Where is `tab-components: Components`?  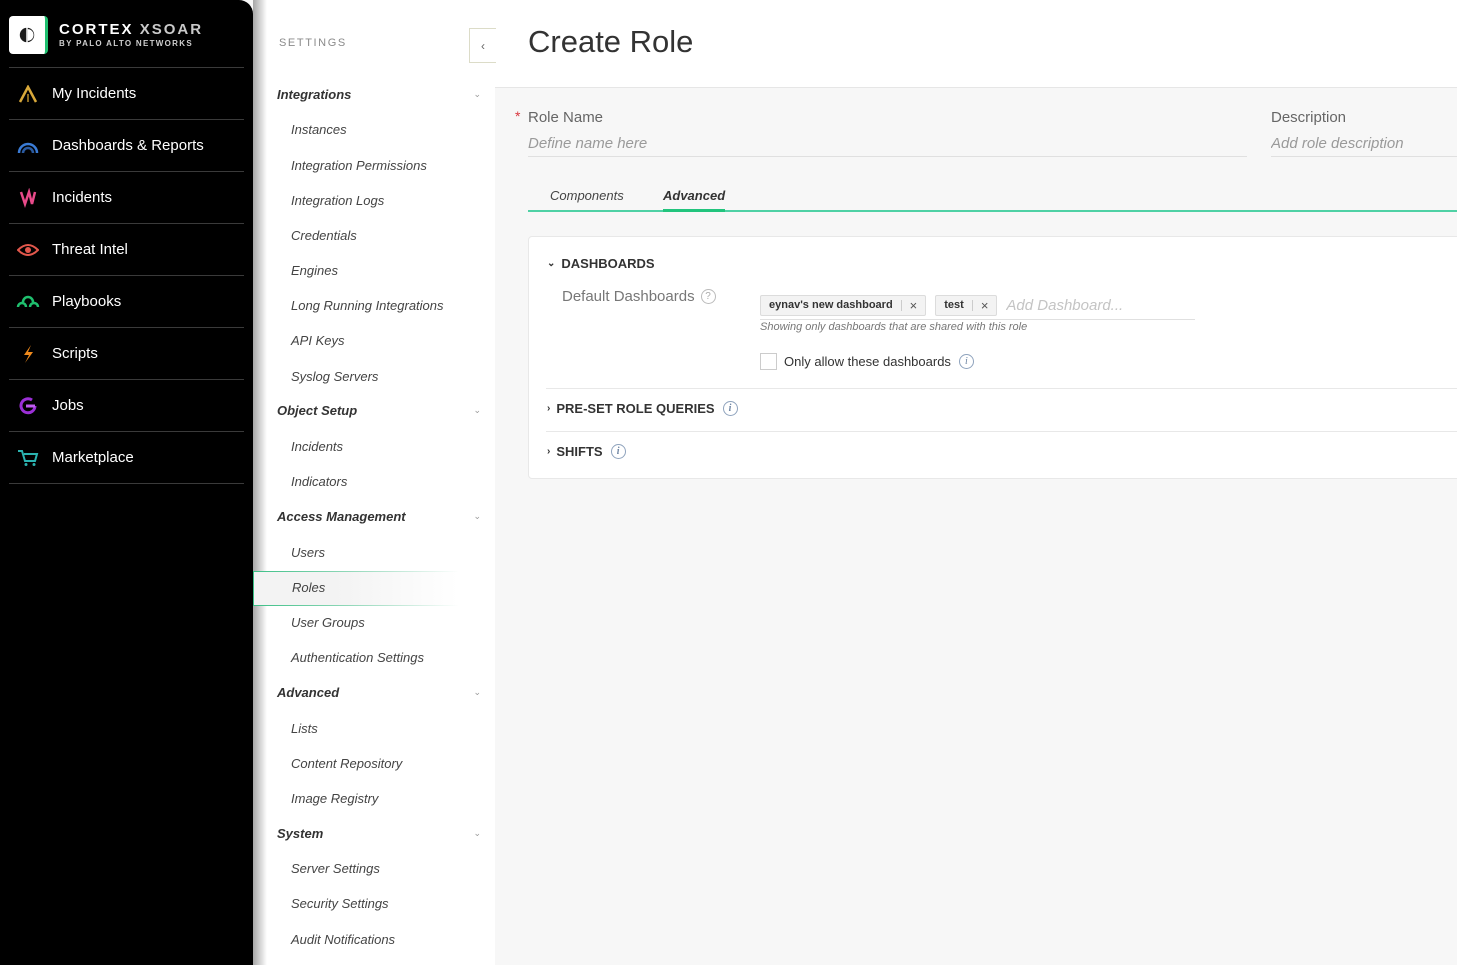
tab-components: Components is located at coordinates (587, 195).